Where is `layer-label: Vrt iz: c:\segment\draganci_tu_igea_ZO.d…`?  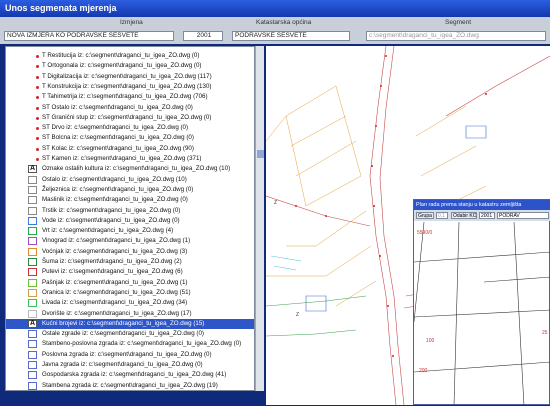 layer-label: Vrt iz: c:\segment\draganci_tu_igea_ZO.d… is located at coordinates (108, 231).